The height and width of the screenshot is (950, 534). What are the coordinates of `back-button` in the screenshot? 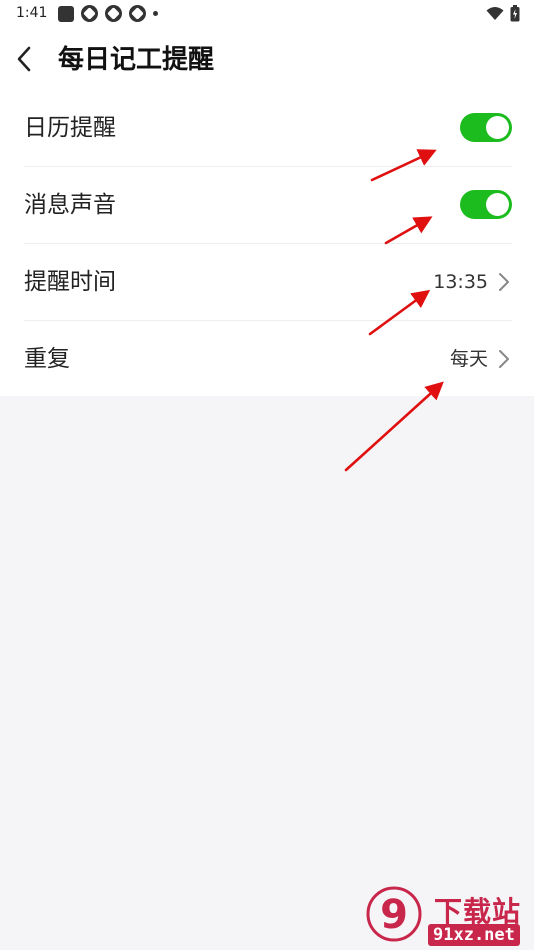 It's located at (24, 59).